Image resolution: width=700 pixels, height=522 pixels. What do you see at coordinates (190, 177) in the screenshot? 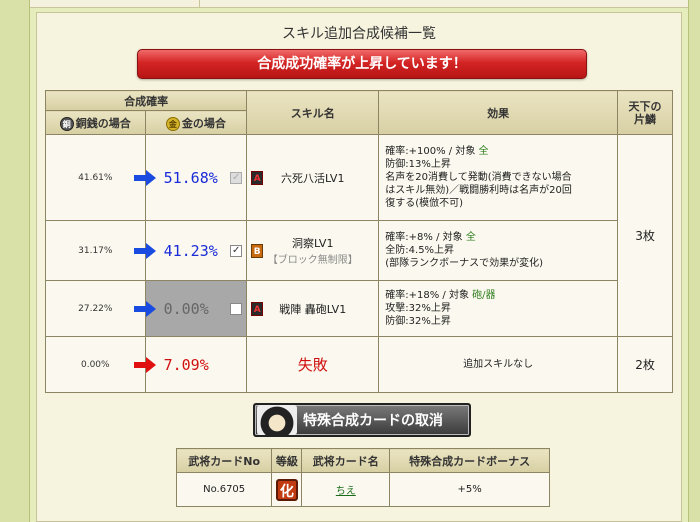
I see `gold-rate: 51.68%` at bounding box center [190, 177].